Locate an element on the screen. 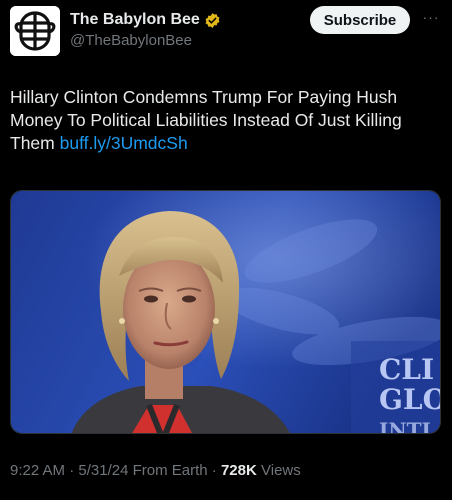 The width and height of the screenshot is (452, 500). author-handle: @TheBabylonBee is located at coordinates (145, 40).